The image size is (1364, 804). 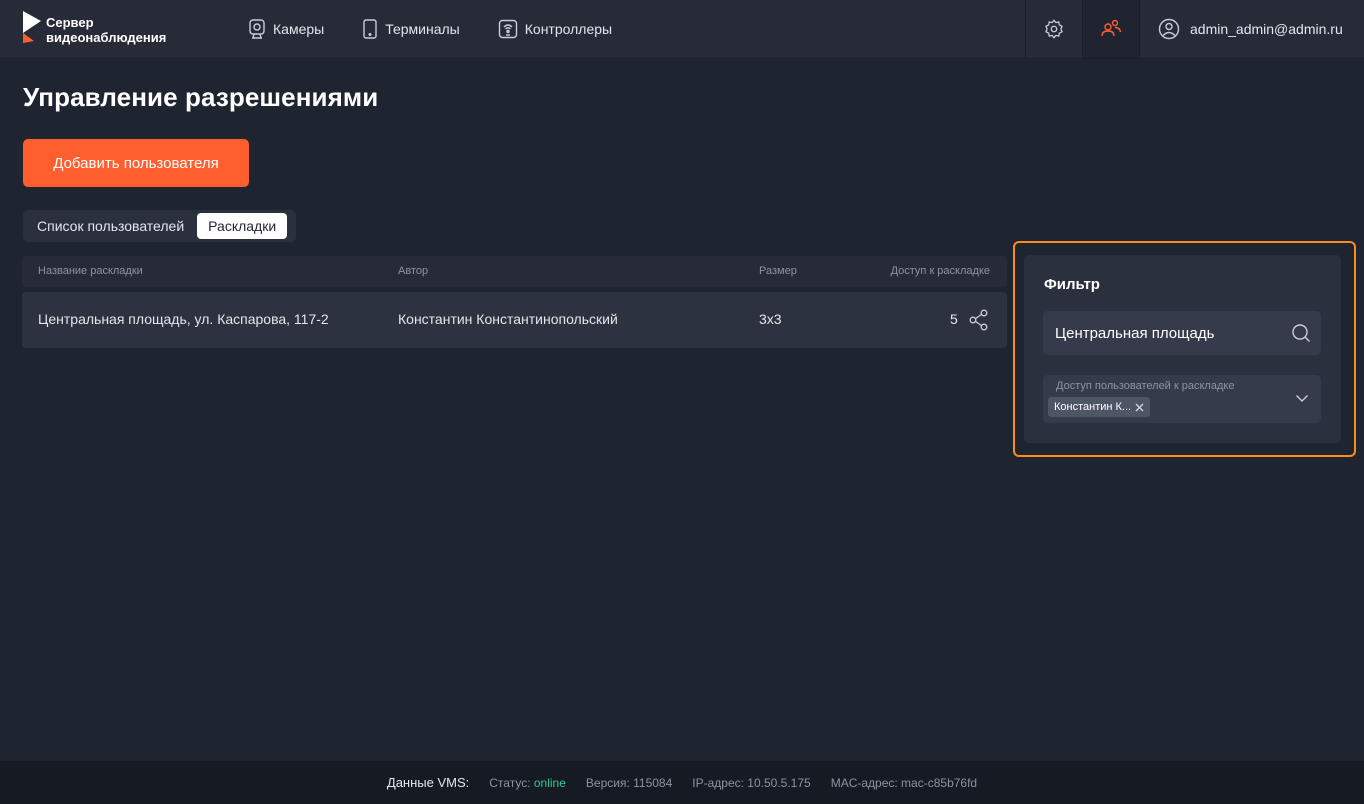 What do you see at coordinates (511, 782) in the screenshot?
I see `status-label: Статус:` at bounding box center [511, 782].